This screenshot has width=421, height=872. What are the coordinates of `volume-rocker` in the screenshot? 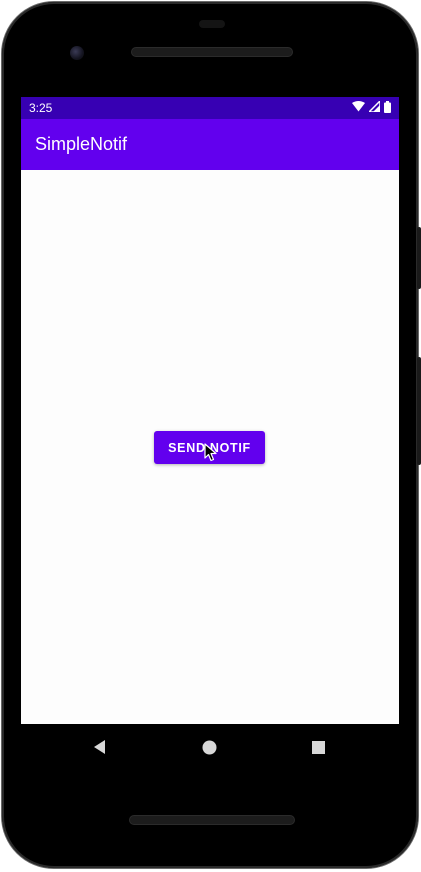 It's located at (419, 411).